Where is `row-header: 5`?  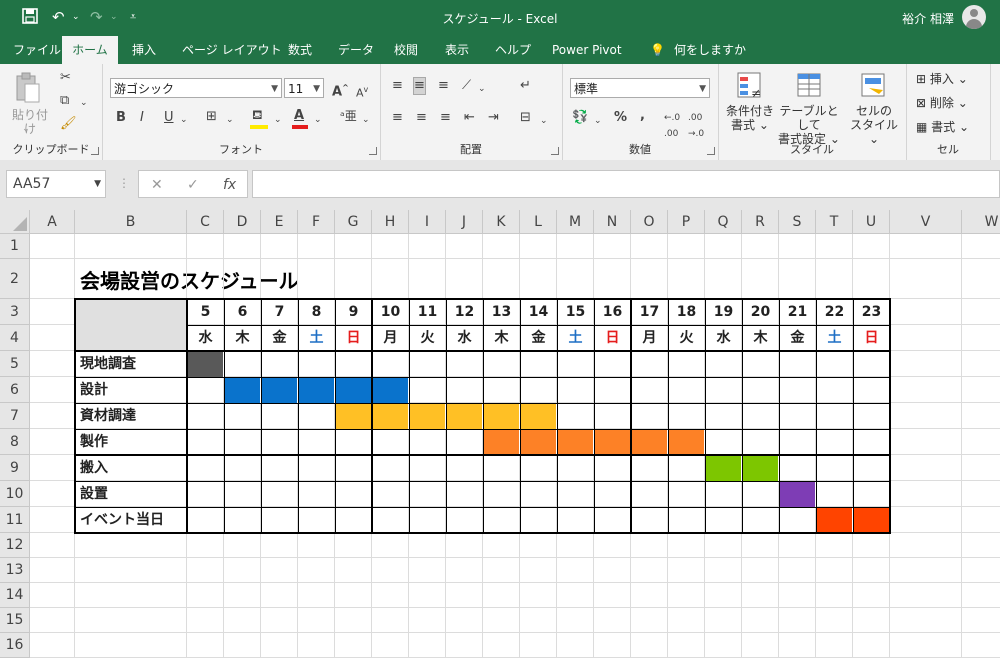 row-header: 5 is located at coordinates (15, 364).